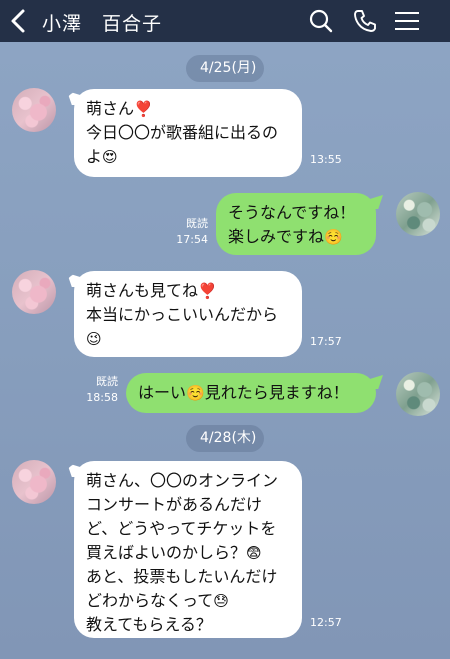 The image size is (450, 659). Describe the element at coordinates (182, 576) in the screenshot. I see `message-line: あと、投票もしたいんだけ` at that location.